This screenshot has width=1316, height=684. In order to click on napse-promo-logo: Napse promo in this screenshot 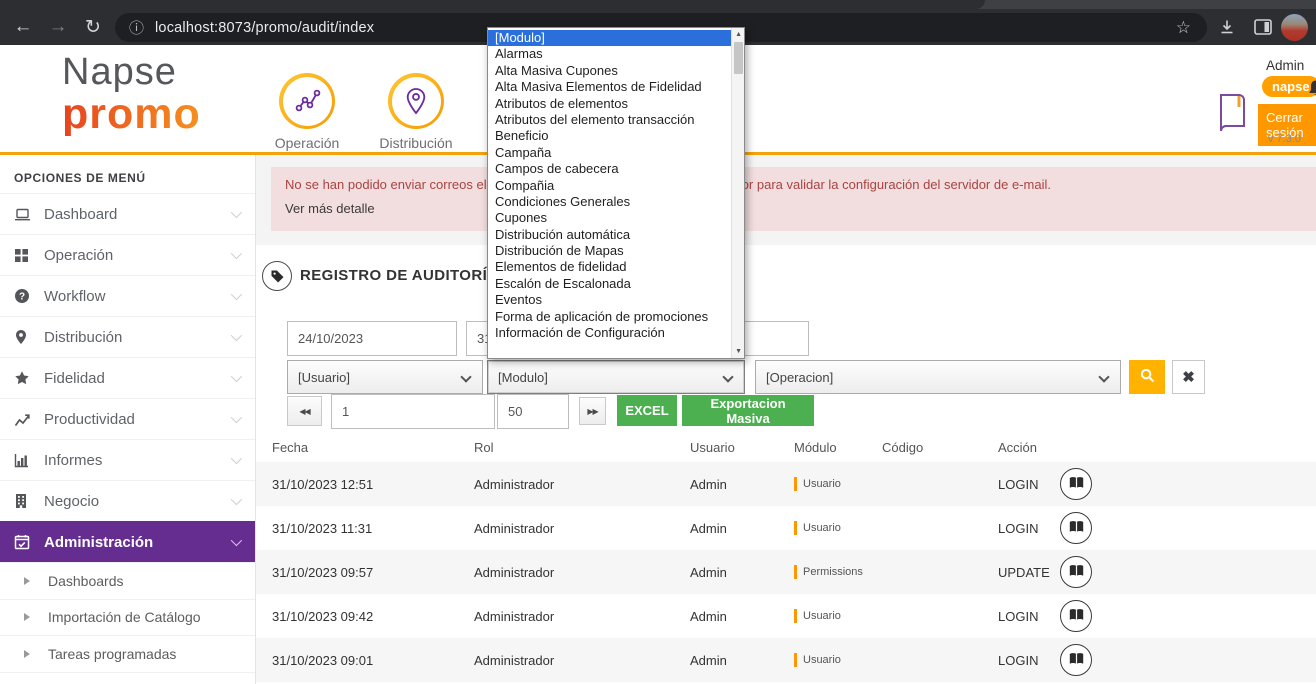, I will do `click(131, 94)`.